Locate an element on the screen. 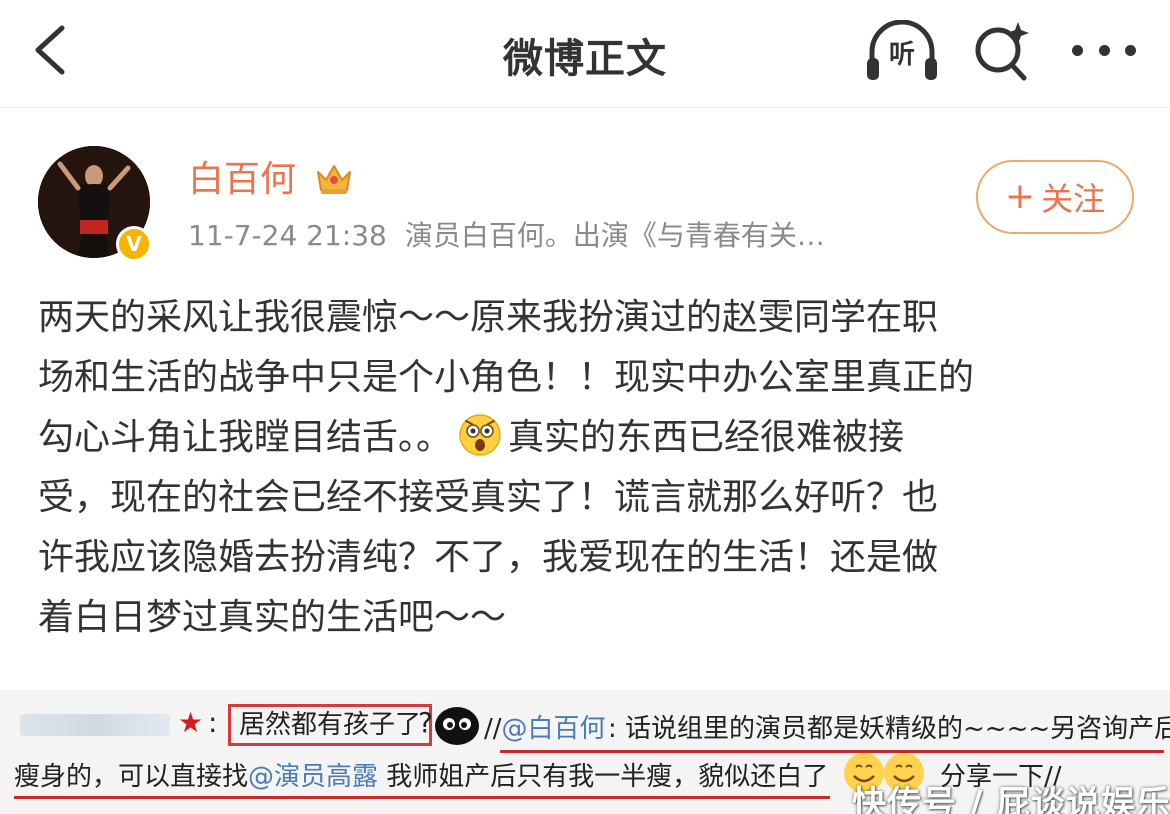  embedded-question-mark: ? is located at coordinates (425, 722).